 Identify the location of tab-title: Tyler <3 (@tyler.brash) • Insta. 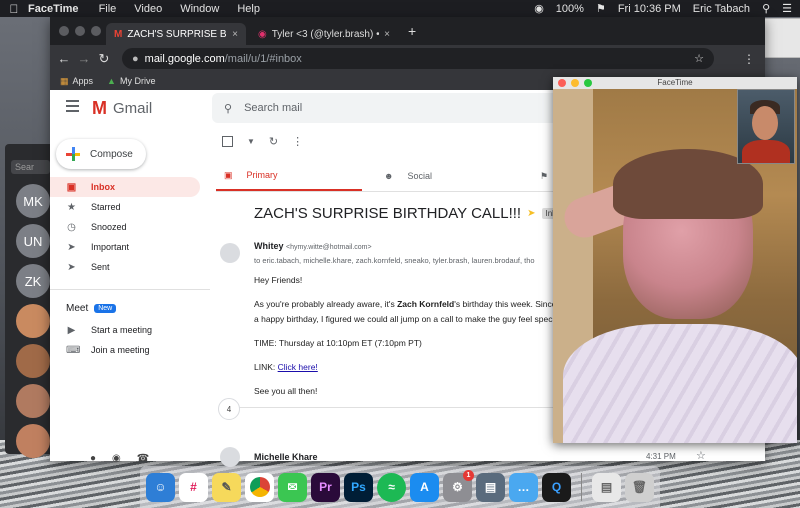
(325, 34).